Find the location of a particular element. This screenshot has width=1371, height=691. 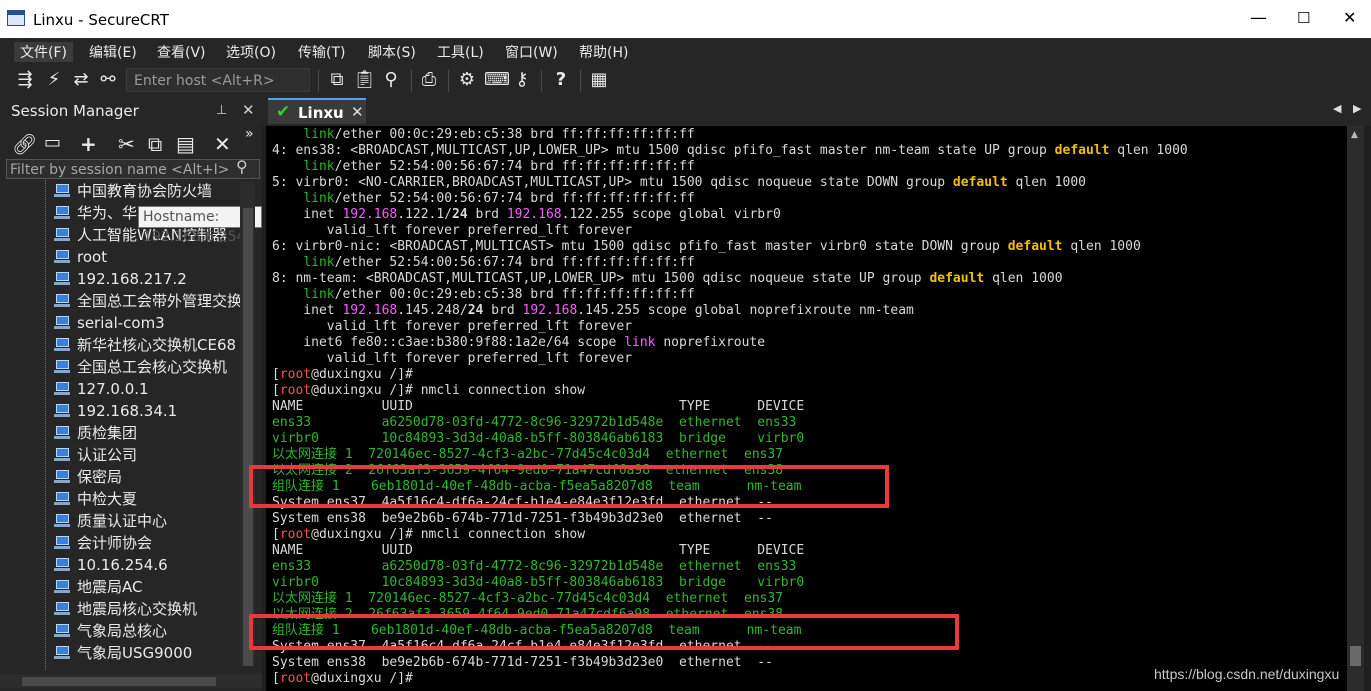

settings-gear-icon: ⚙ is located at coordinates (467, 80).